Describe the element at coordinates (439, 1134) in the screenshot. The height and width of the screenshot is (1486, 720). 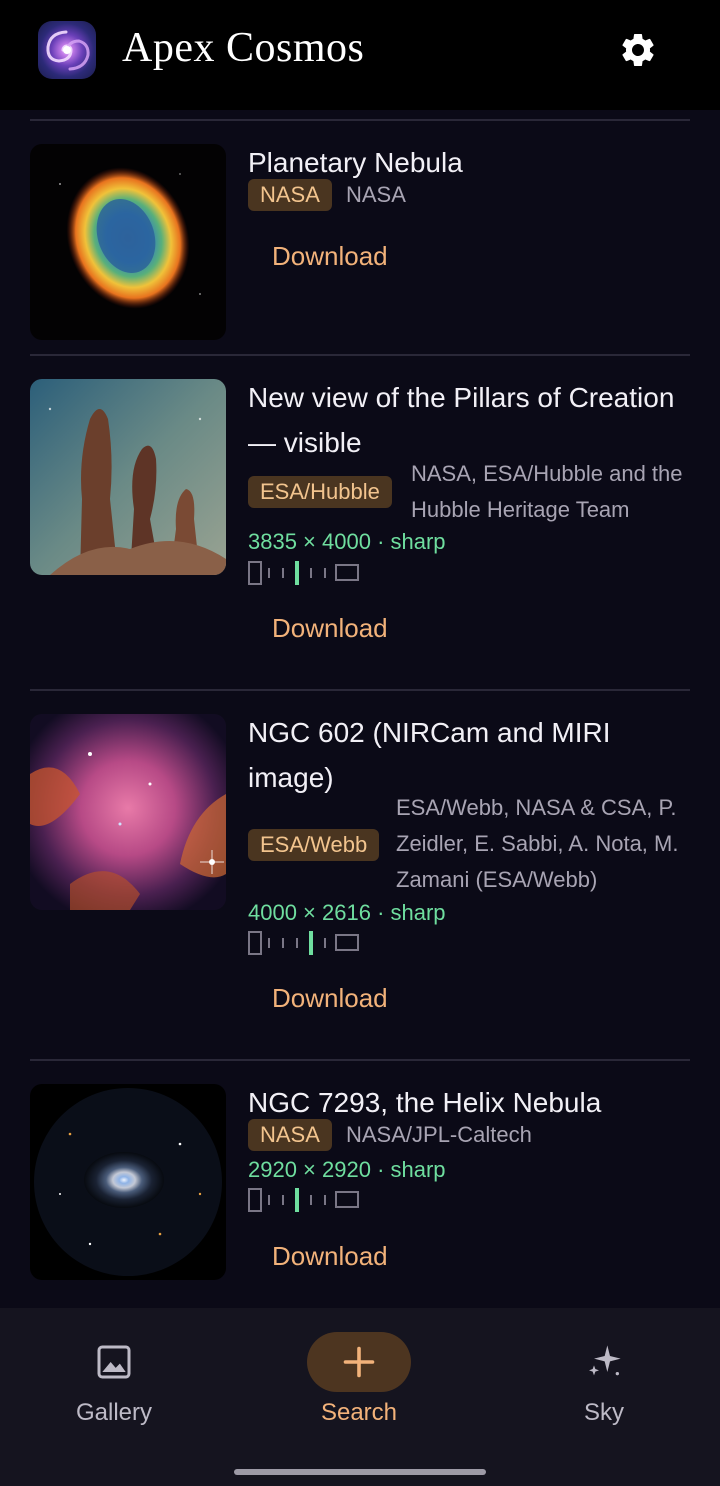
I see `credit-text: NASA/JPL-Caltech` at that location.